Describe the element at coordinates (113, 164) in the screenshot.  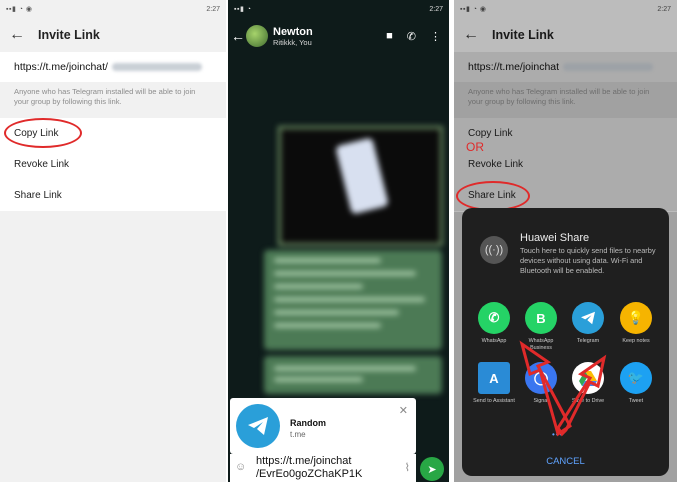
I see `revoke-link-item: Revoke Link` at that location.